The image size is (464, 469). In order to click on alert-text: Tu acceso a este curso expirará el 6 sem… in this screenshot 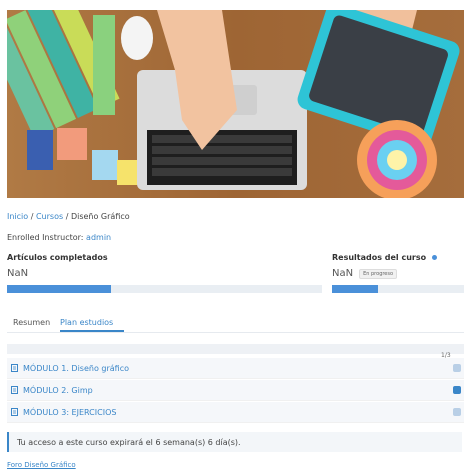, I will do `click(129, 442)`.